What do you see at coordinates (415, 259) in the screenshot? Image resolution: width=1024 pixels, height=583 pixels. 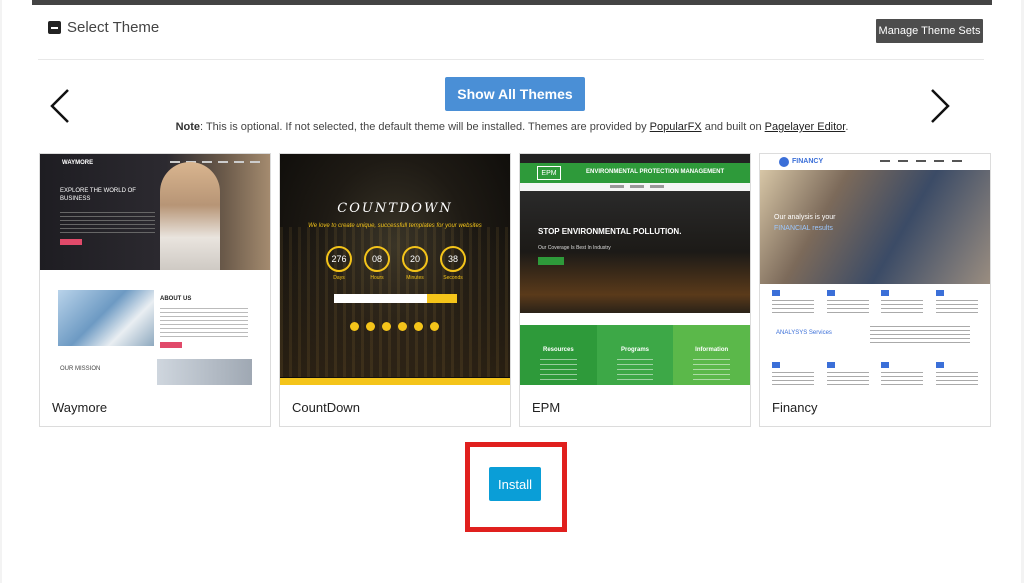 I see `timer-value: 20` at bounding box center [415, 259].